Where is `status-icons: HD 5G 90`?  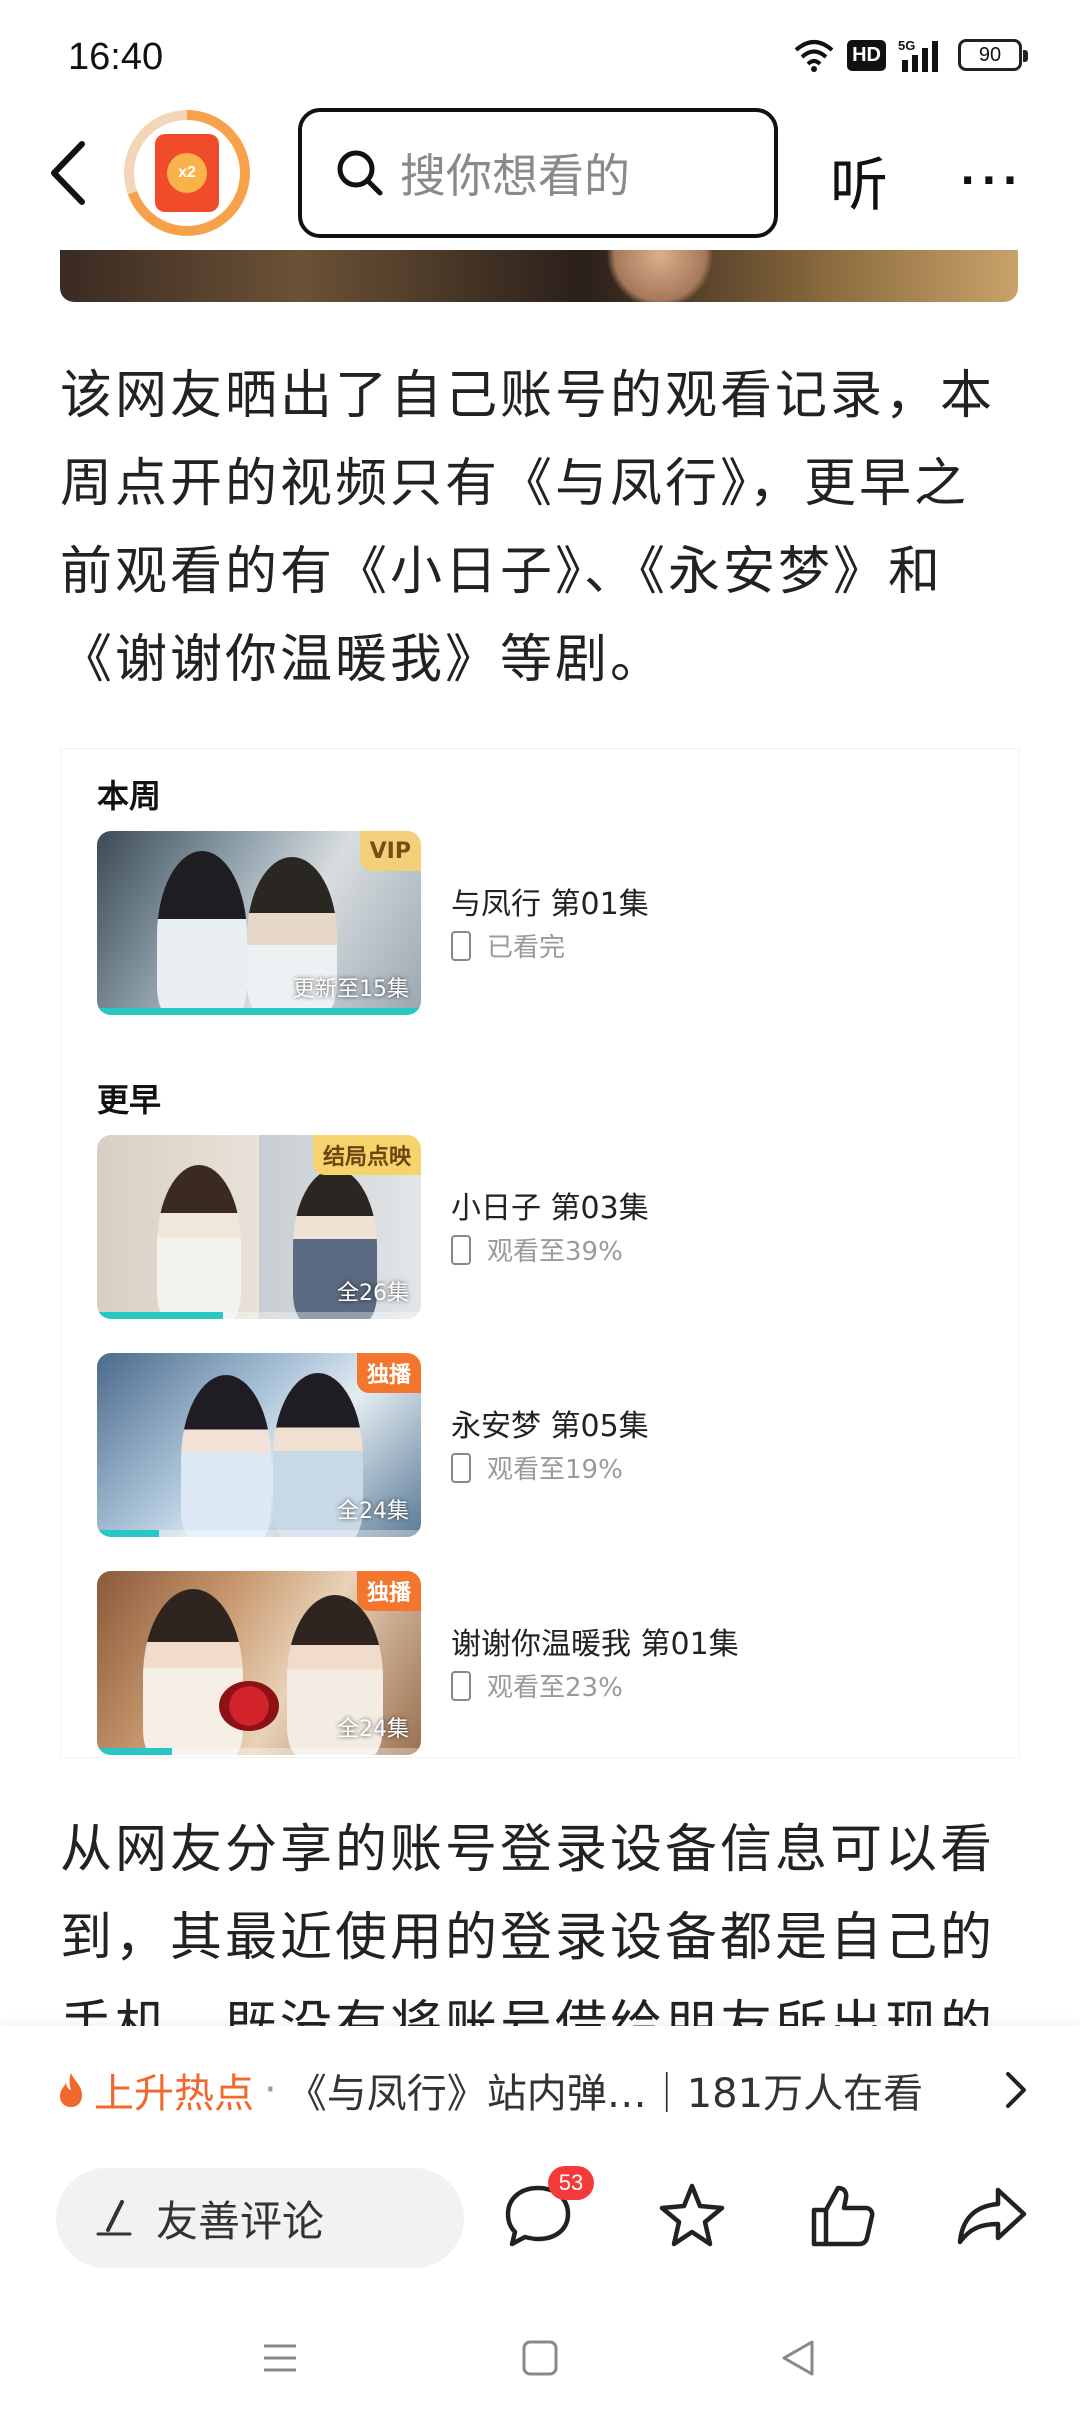
status-icons: HD 5G 90 is located at coordinates (910, 55).